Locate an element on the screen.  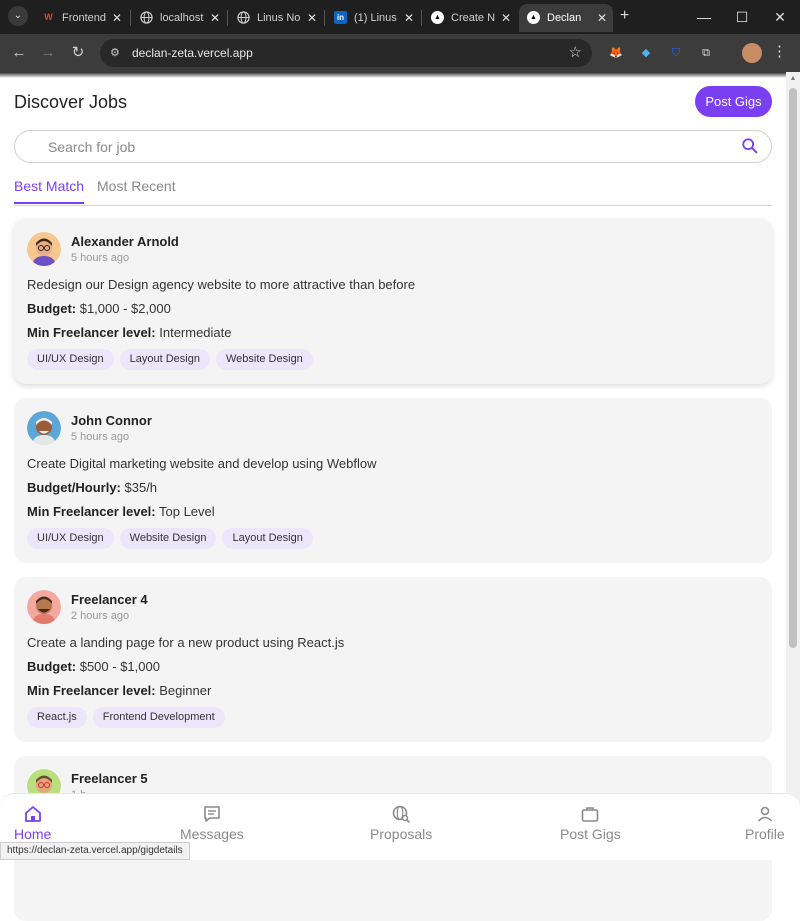
tab-search-button: ⌄ is located at coordinates (18, 16).